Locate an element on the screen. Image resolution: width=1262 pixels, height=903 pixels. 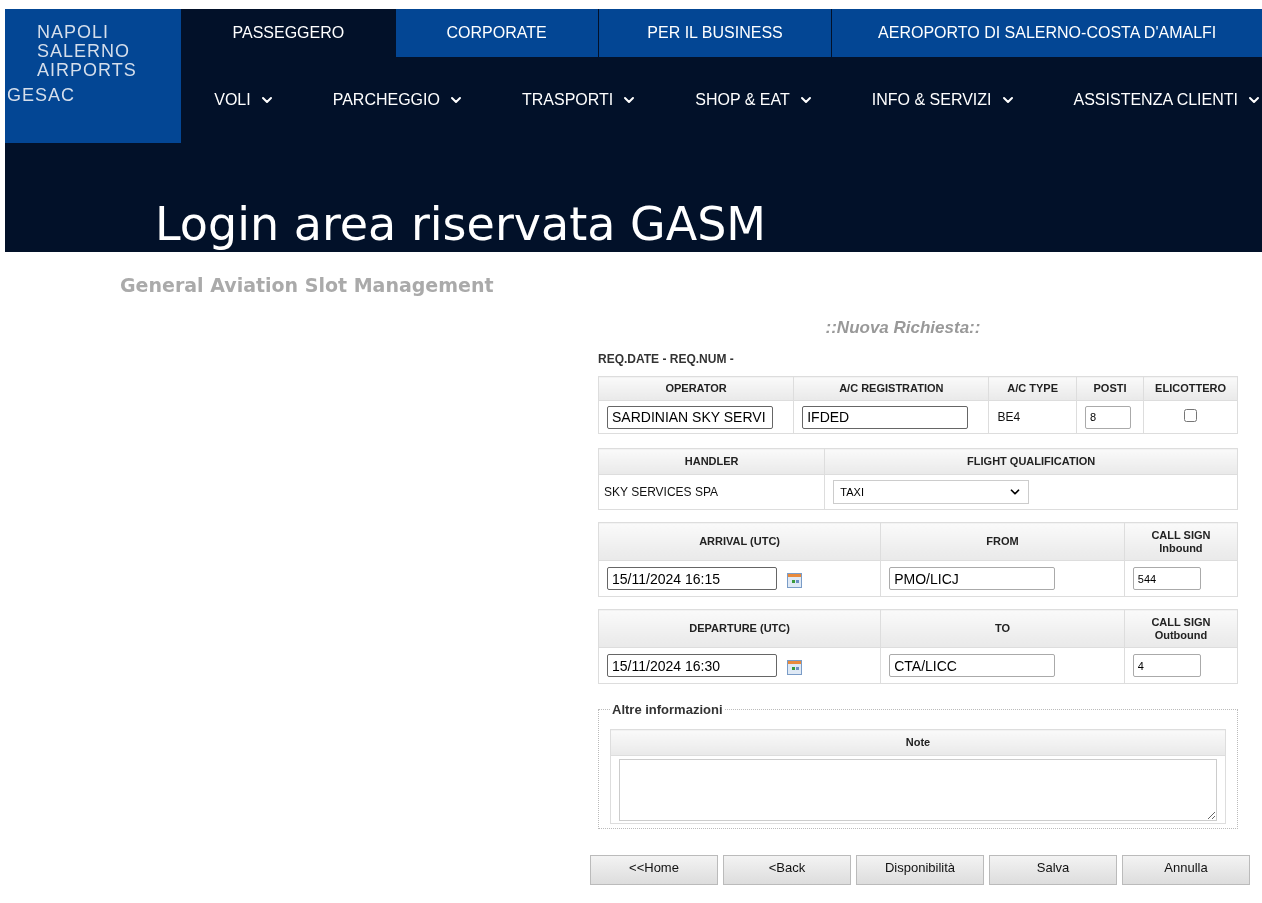
action-button: Salva is located at coordinates (1053, 870).